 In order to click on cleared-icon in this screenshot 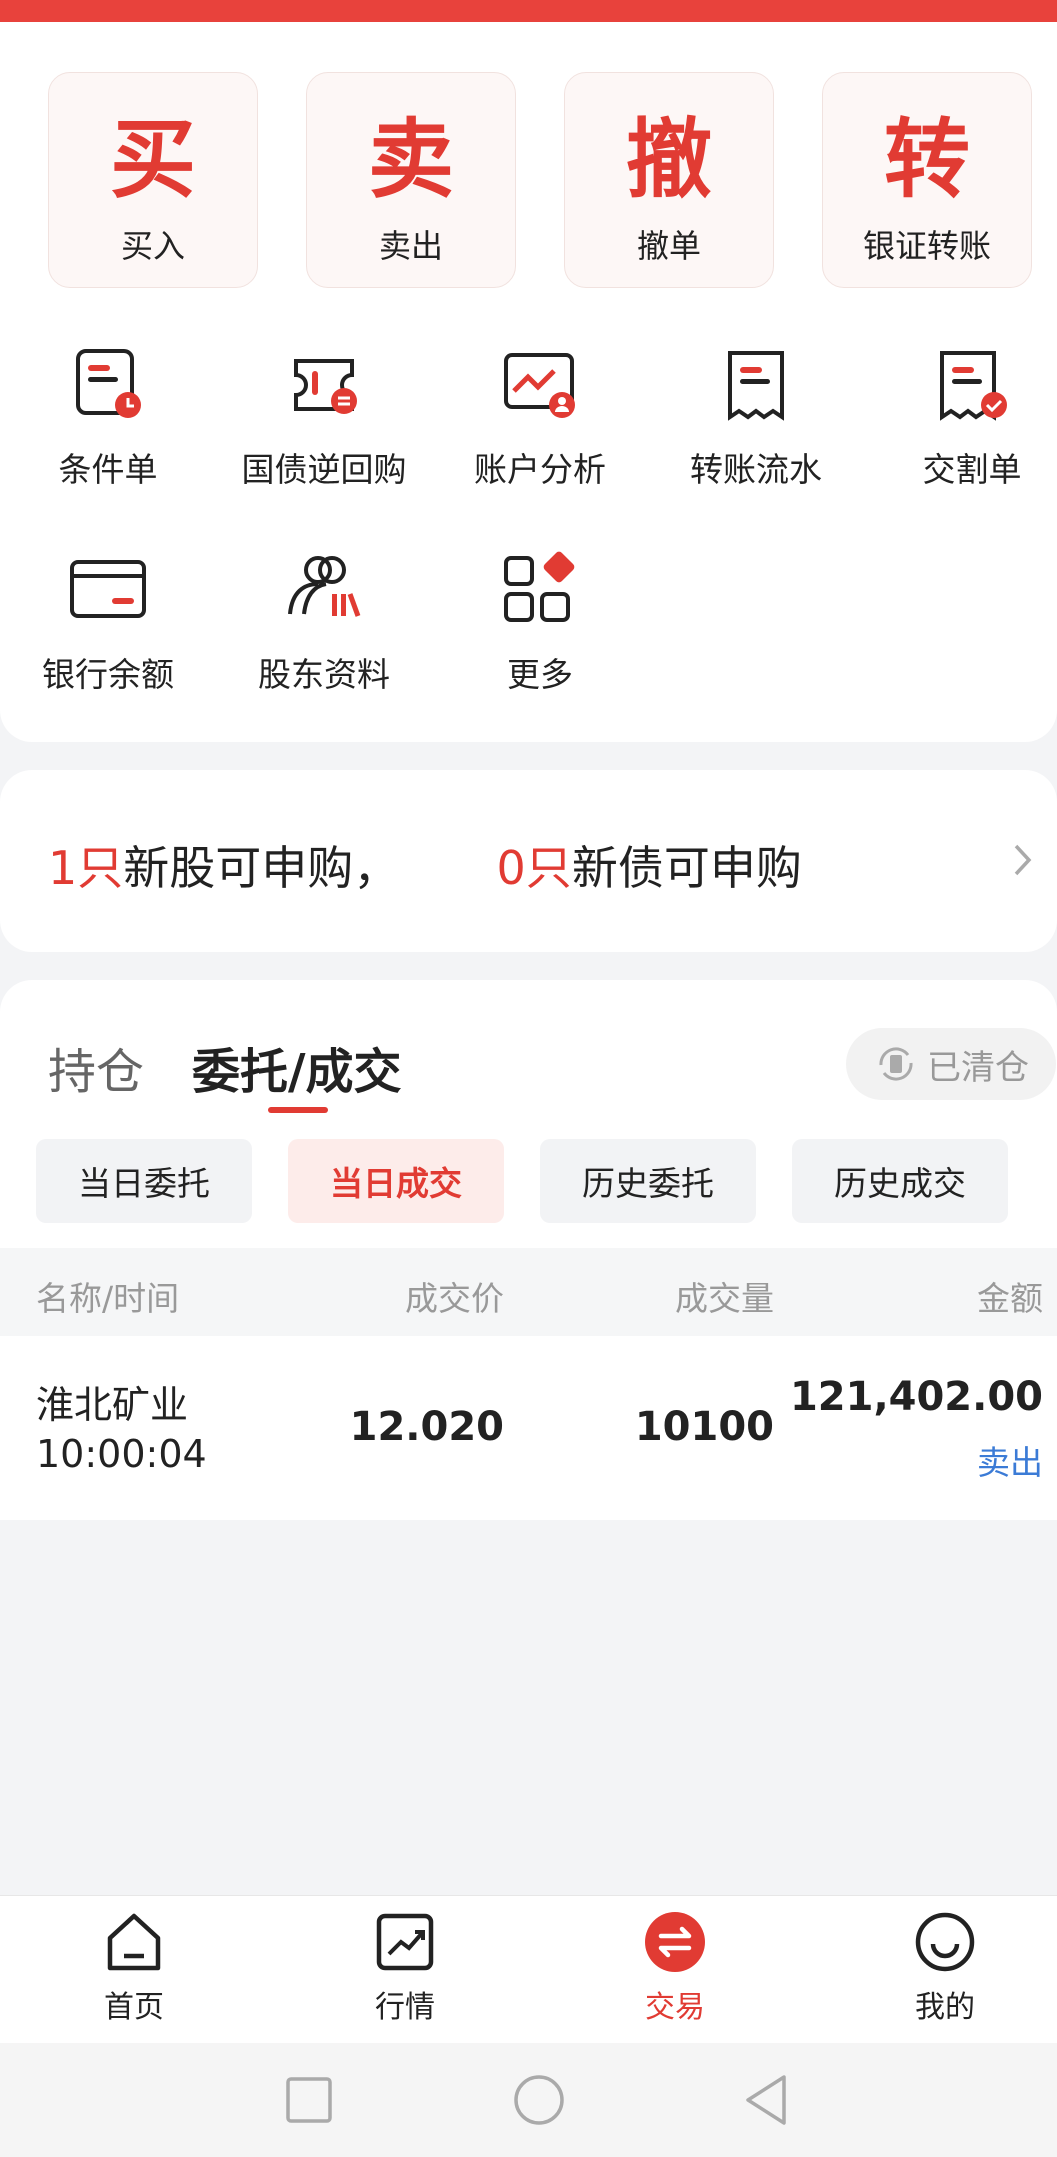, I will do `click(896, 1064)`.